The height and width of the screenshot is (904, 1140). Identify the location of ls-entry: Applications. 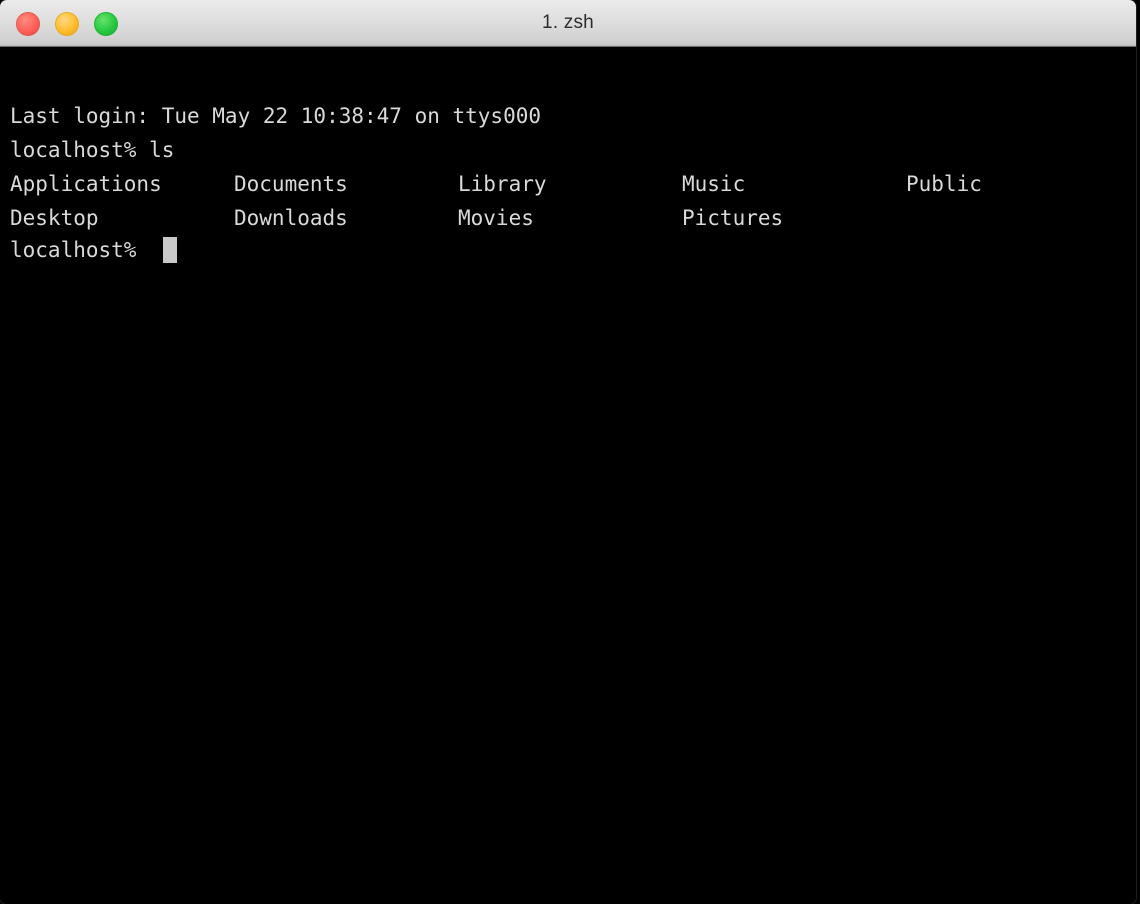
(86, 184).